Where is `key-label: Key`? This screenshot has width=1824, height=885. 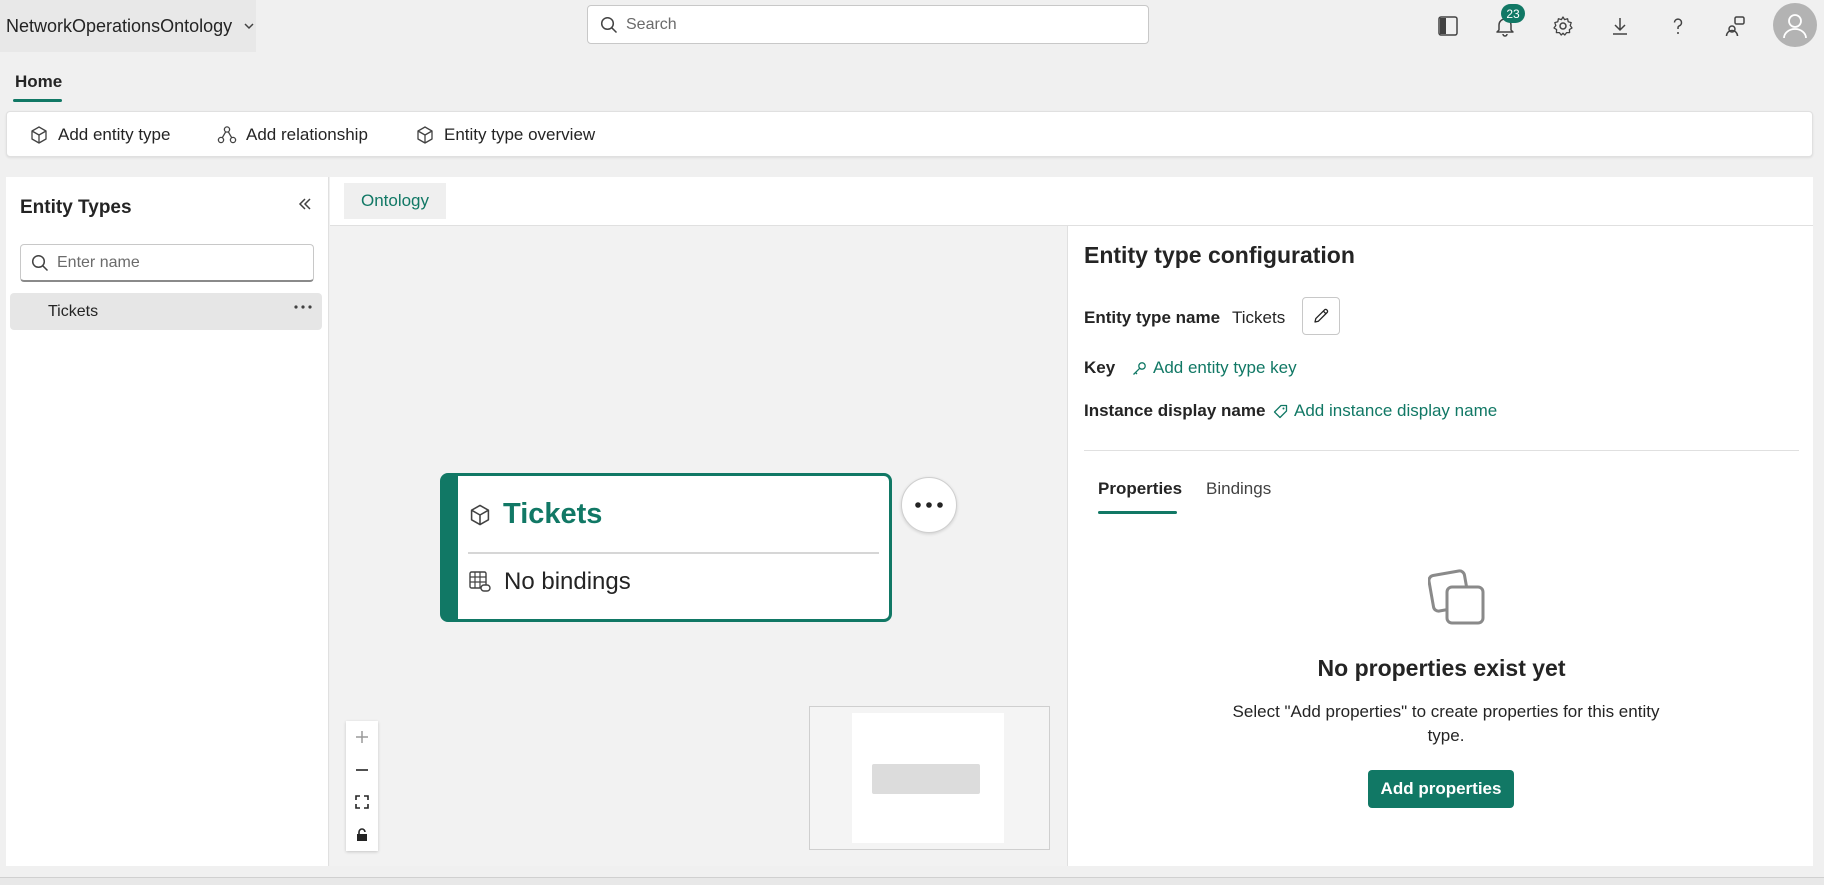 key-label: Key is located at coordinates (1100, 367).